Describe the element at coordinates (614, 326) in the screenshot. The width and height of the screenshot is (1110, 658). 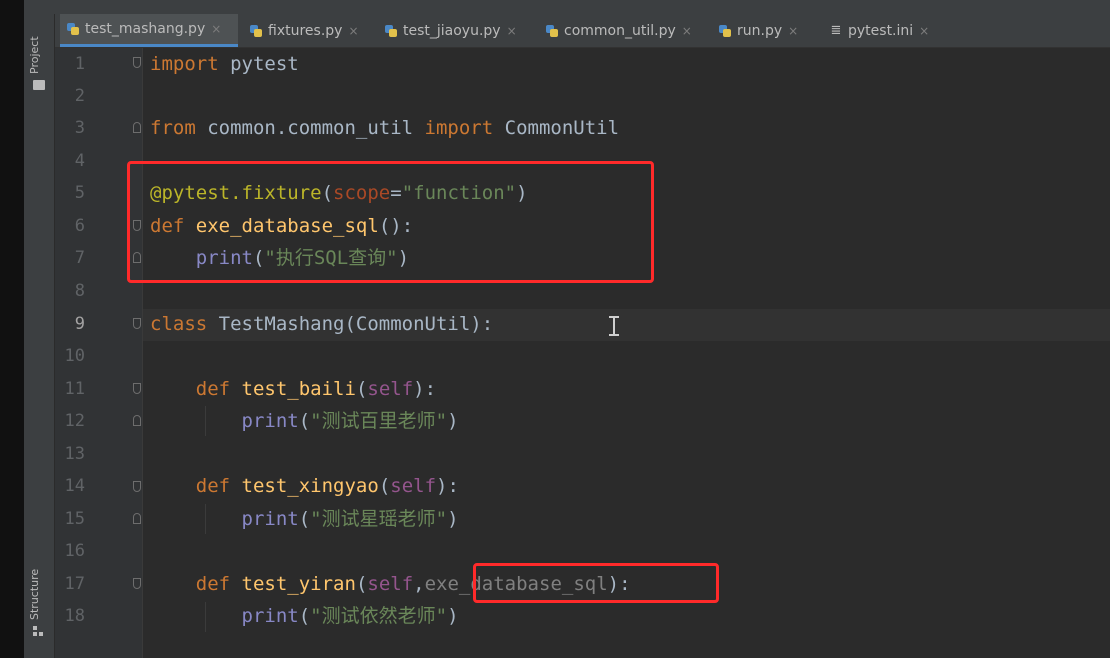
I see `text-cursor-icon` at that location.